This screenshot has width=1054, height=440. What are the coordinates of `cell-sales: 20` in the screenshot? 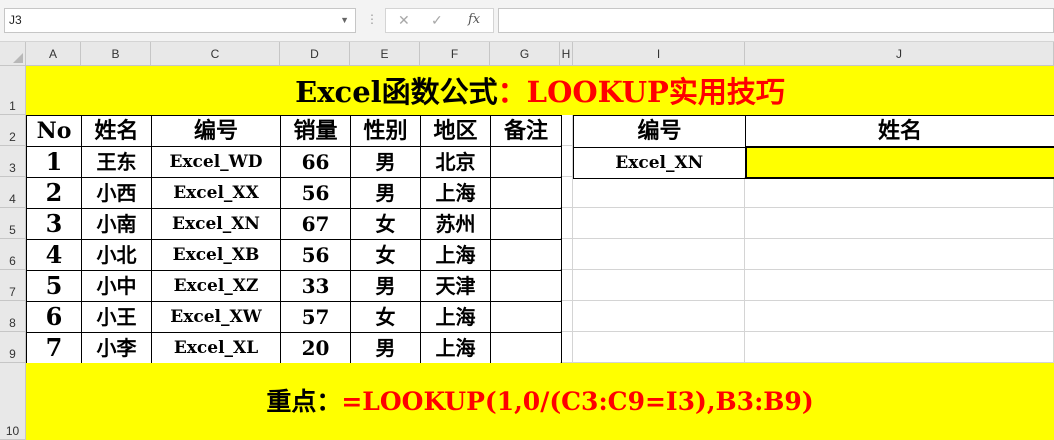 It's located at (315, 348).